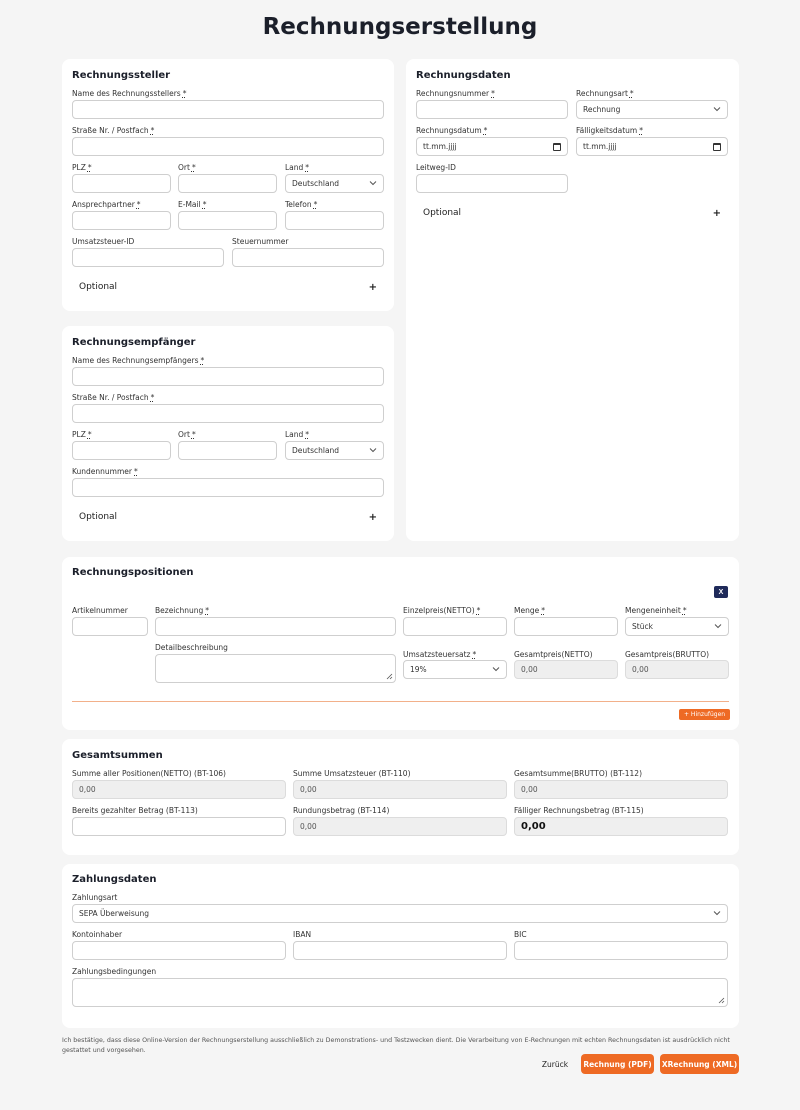 The image size is (800, 1110). What do you see at coordinates (301, 204) in the screenshot?
I see `seller-phone-label: Telefon *` at bounding box center [301, 204].